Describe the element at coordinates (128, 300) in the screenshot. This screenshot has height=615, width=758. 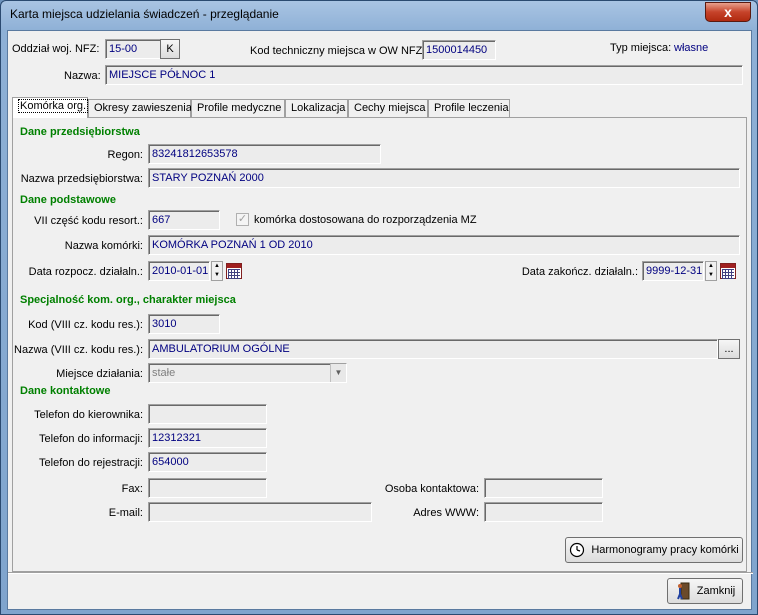
I see `section-specjalnosc: Specjalność kom. org., charakter miejsca` at that location.